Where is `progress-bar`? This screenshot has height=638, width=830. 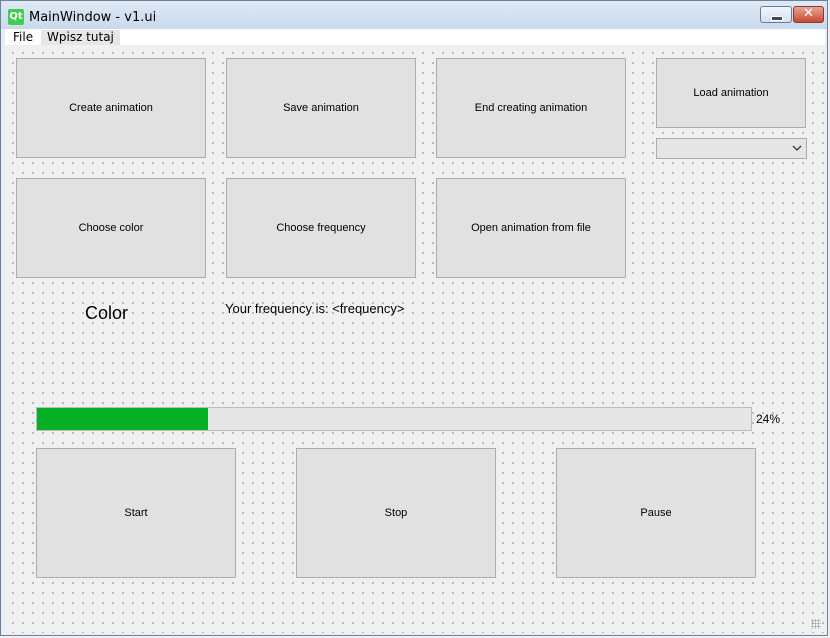 progress-bar is located at coordinates (394, 419).